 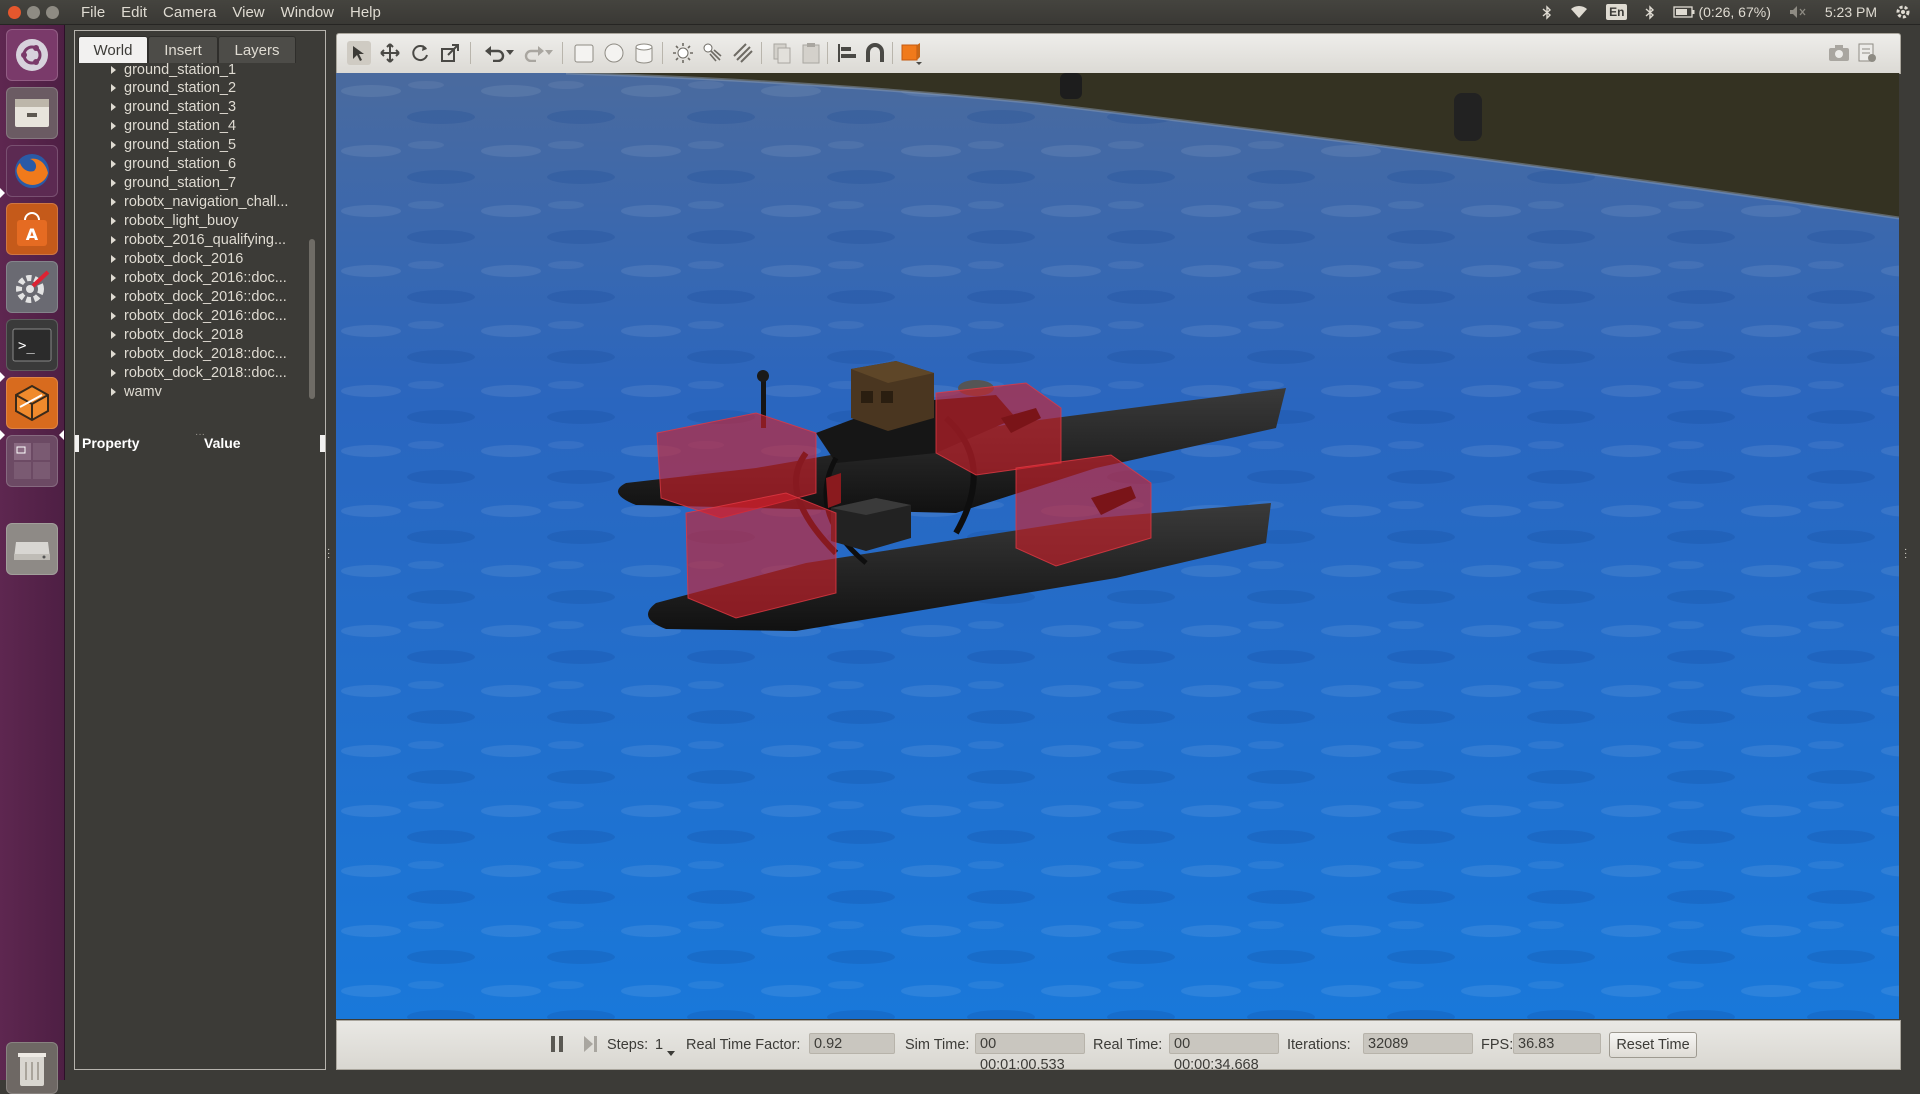 What do you see at coordinates (93, 12) in the screenshot?
I see `menu-file: File` at bounding box center [93, 12].